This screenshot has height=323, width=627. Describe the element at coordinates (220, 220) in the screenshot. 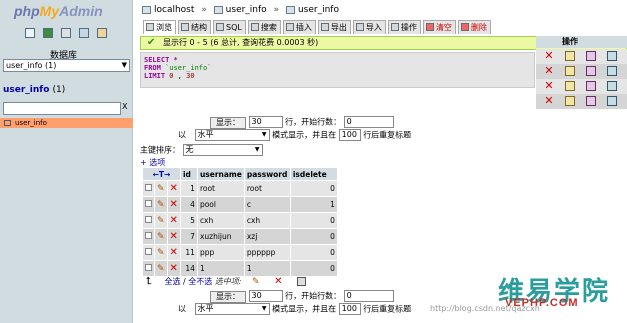

I see `cell-username: cxh` at that location.